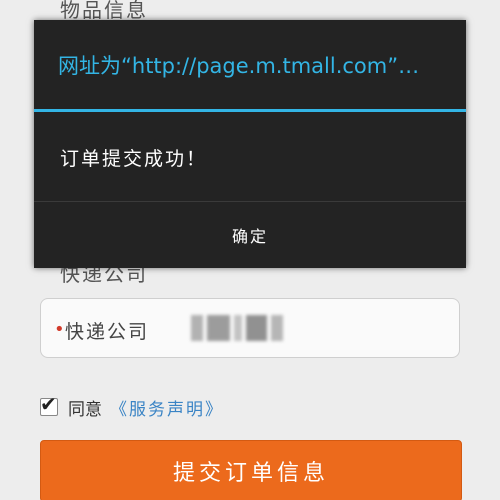 The image size is (500, 500). I want to click on courier-company-field: • 快递公司, so click(250, 328).